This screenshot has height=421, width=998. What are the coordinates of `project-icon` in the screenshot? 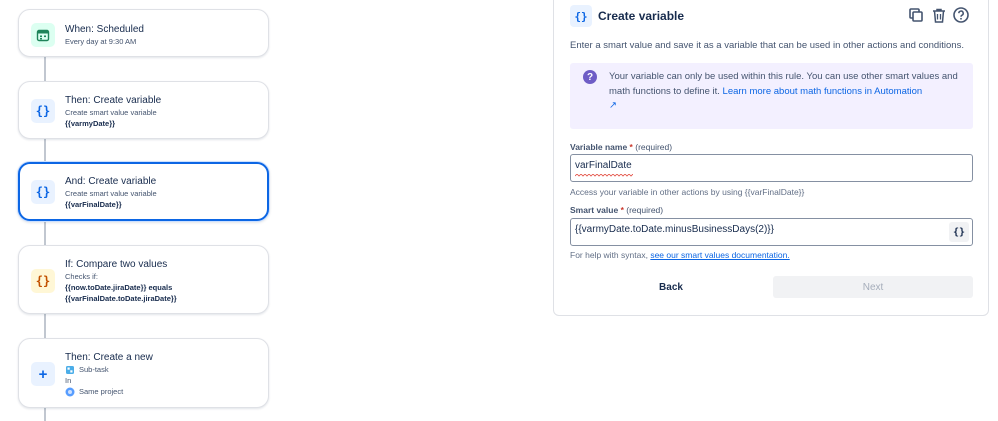 It's located at (70, 391).